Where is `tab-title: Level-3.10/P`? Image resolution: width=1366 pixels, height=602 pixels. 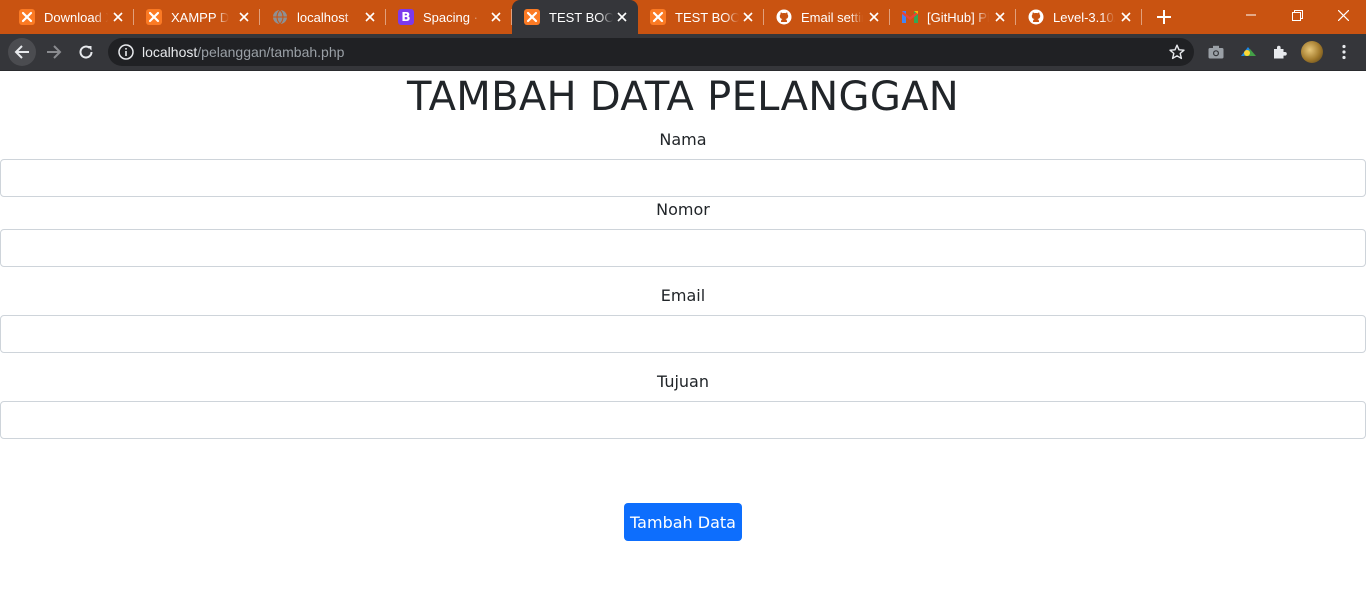
tab-title: Level-3.10/P is located at coordinates (1084, 17).